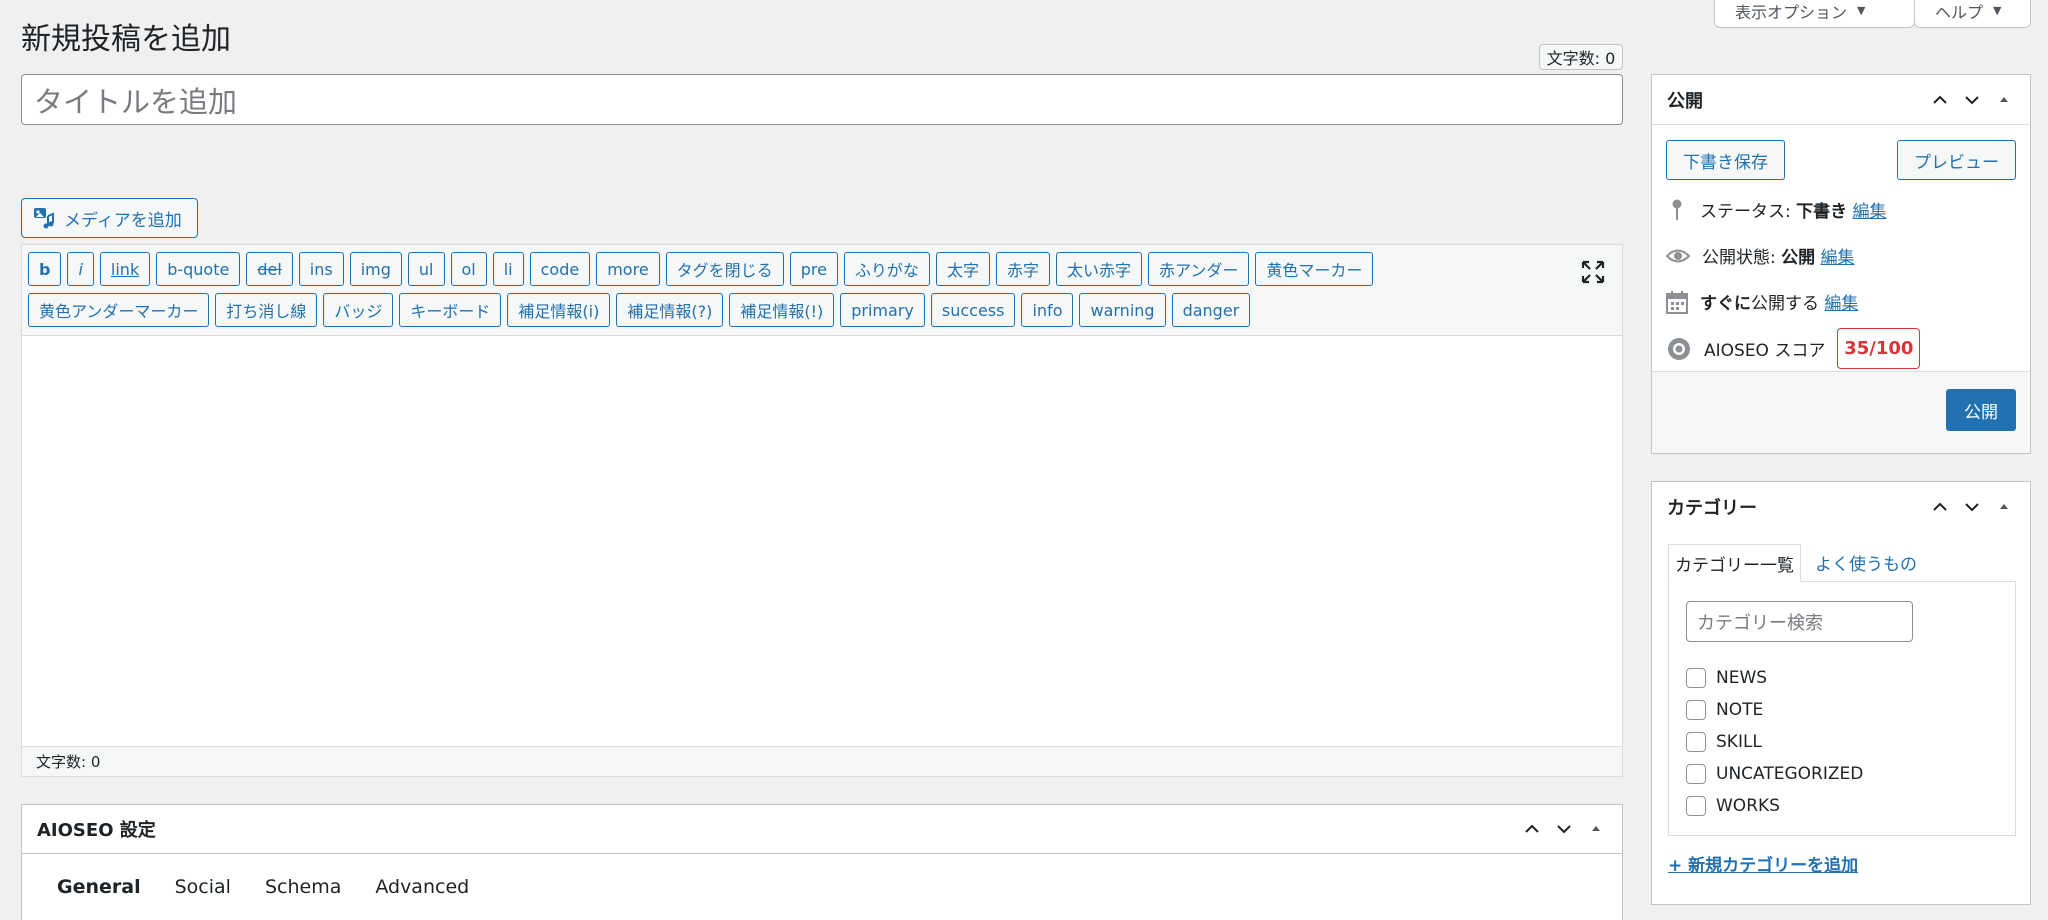  What do you see at coordinates (628, 269) in the screenshot?
I see `quicktag-button: more` at bounding box center [628, 269].